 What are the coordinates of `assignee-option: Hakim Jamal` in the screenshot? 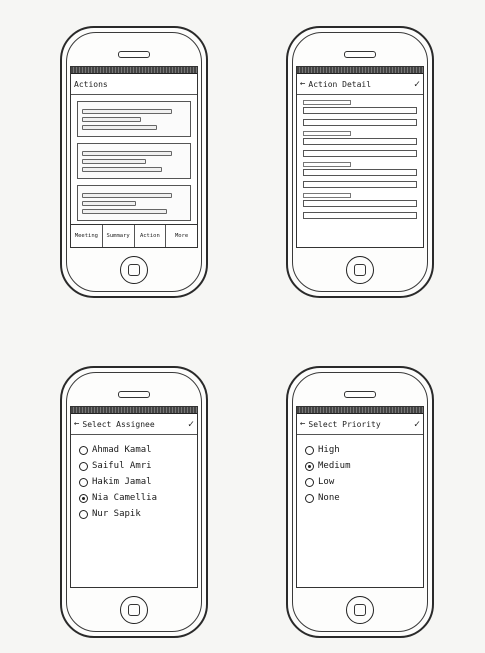 It's located at (134, 482).